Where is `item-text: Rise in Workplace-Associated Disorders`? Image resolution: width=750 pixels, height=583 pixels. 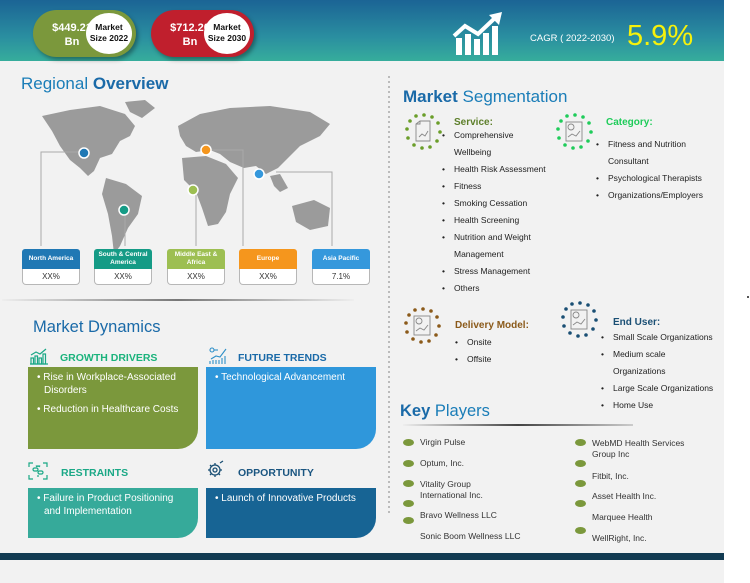 item-text: Rise in Workplace-Associated Disorders is located at coordinates (109, 384).